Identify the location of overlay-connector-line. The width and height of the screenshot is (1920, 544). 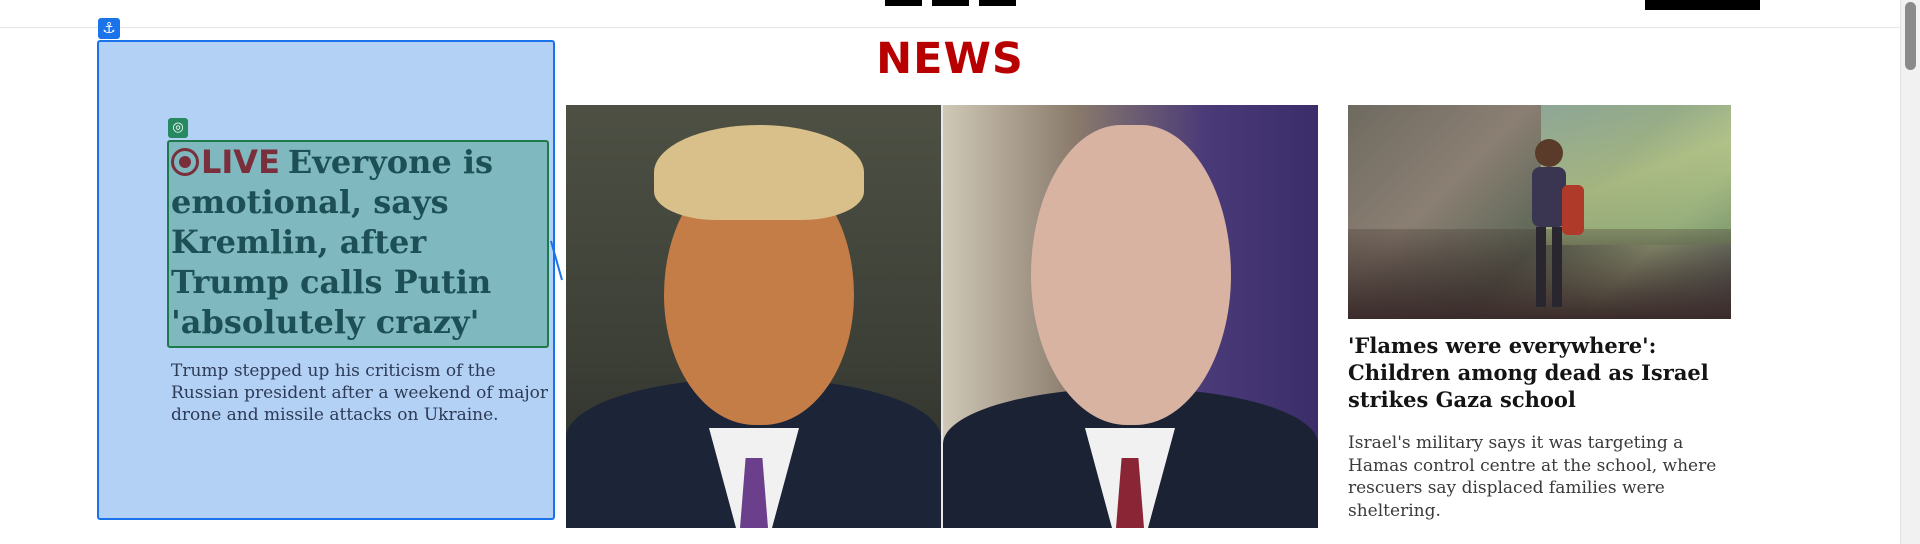
(556, 260).